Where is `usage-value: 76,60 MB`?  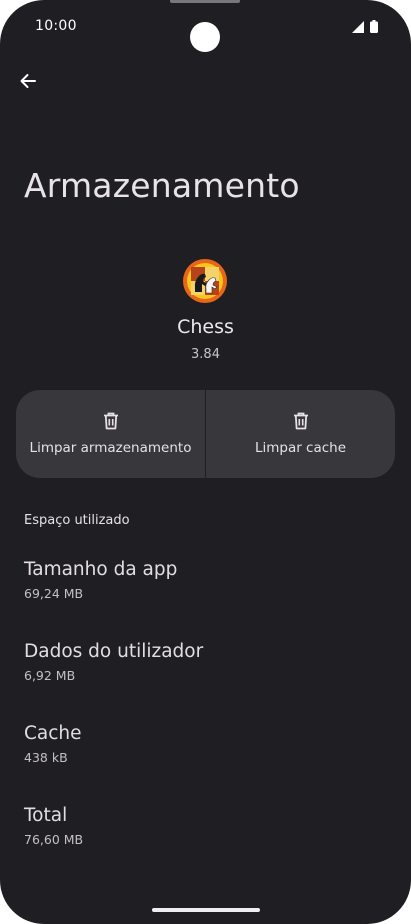 usage-value: 76,60 MB is located at coordinates (54, 839).